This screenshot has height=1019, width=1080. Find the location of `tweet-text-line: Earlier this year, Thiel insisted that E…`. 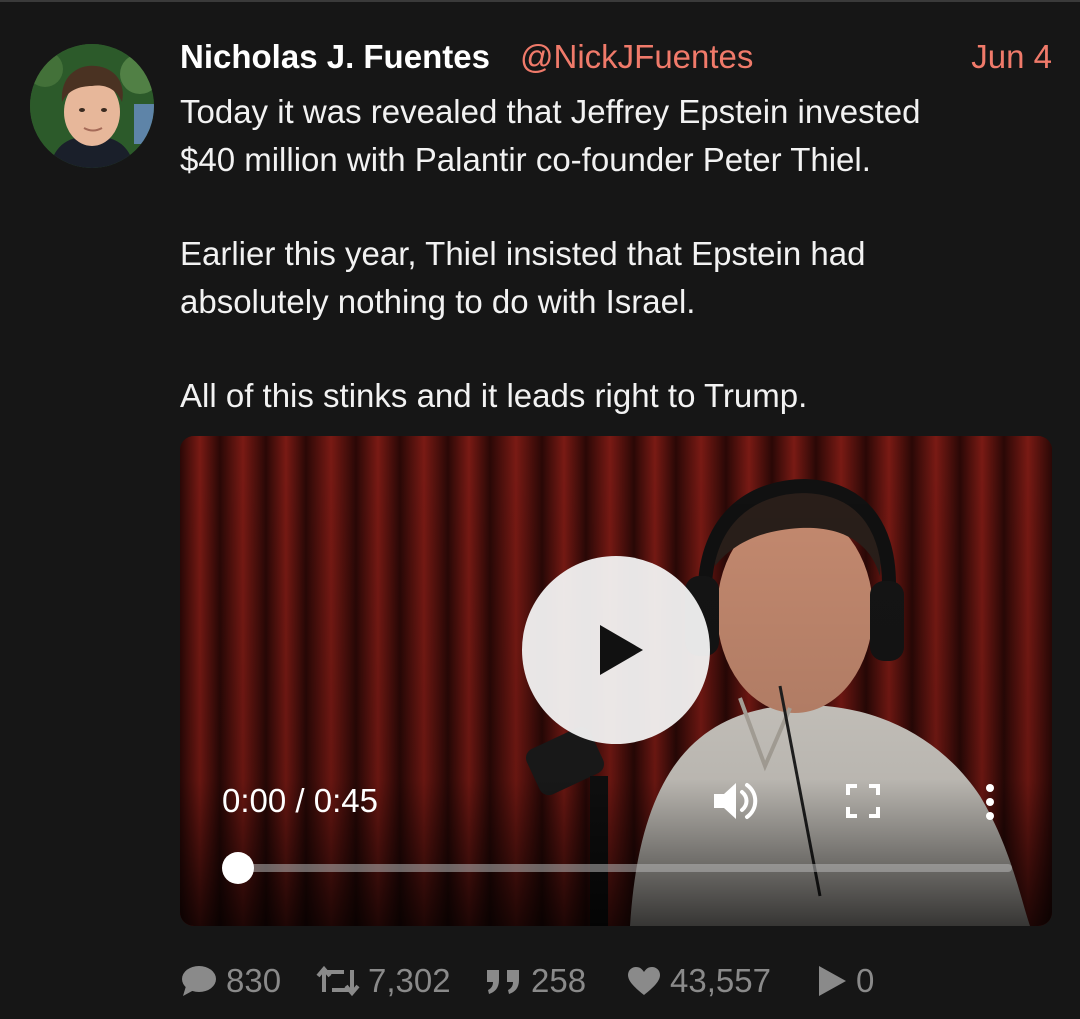

tweet-text-line: Earlier this year, Thiel insisted that E… is located at coordinates (523, 253).